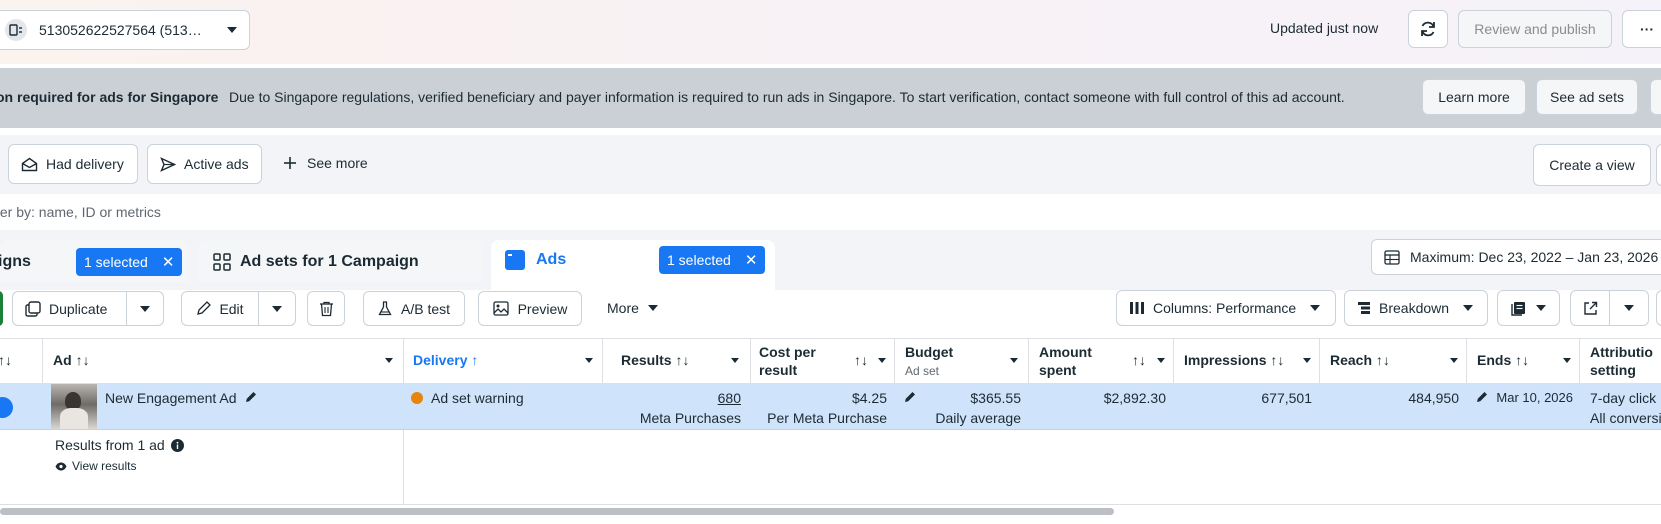  What do you see at coordinates (1592, 165) in the screenshot?
I see `create-view-button: Create a view` at bounding box center [1592, 165].